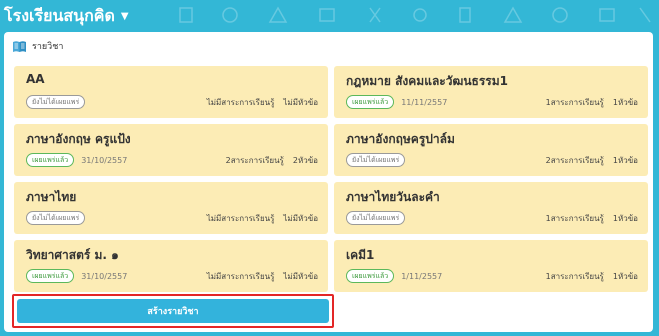 The image size is (659, 336). I want to click on panel-header: รายวิชา, so click(37, 46).